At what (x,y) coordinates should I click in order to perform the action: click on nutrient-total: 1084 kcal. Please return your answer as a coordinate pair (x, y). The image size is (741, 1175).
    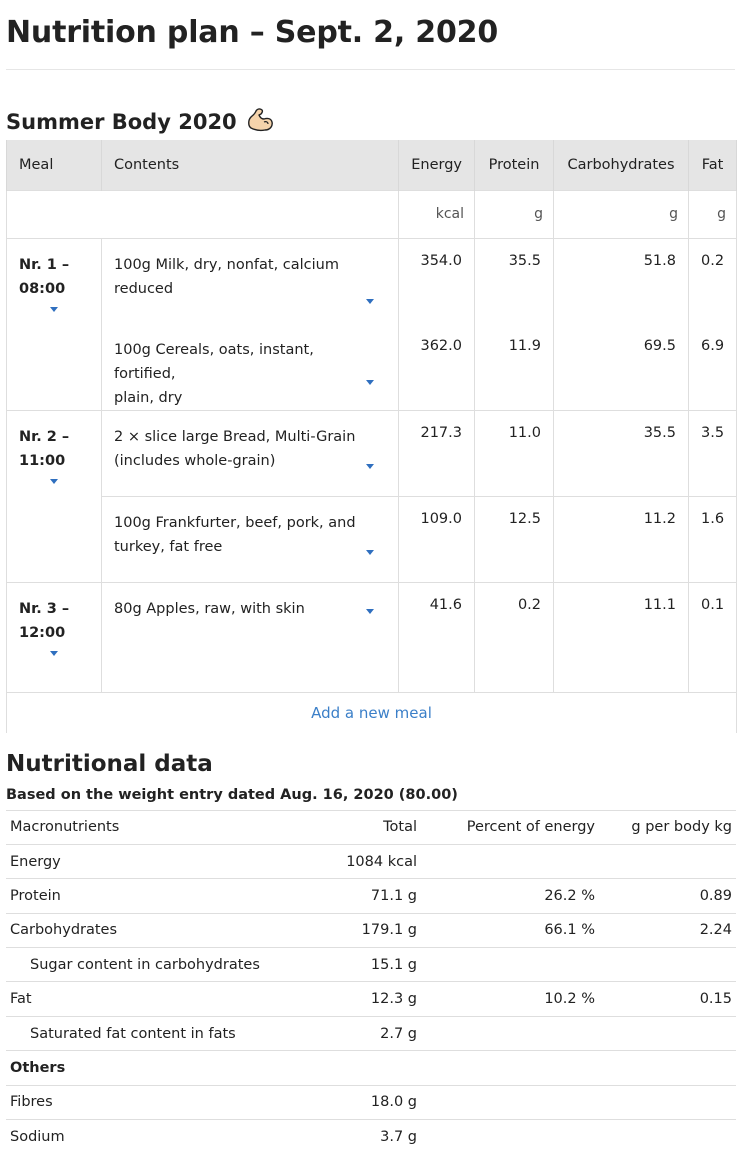
    Looking at the image, I should click on (354, 861).